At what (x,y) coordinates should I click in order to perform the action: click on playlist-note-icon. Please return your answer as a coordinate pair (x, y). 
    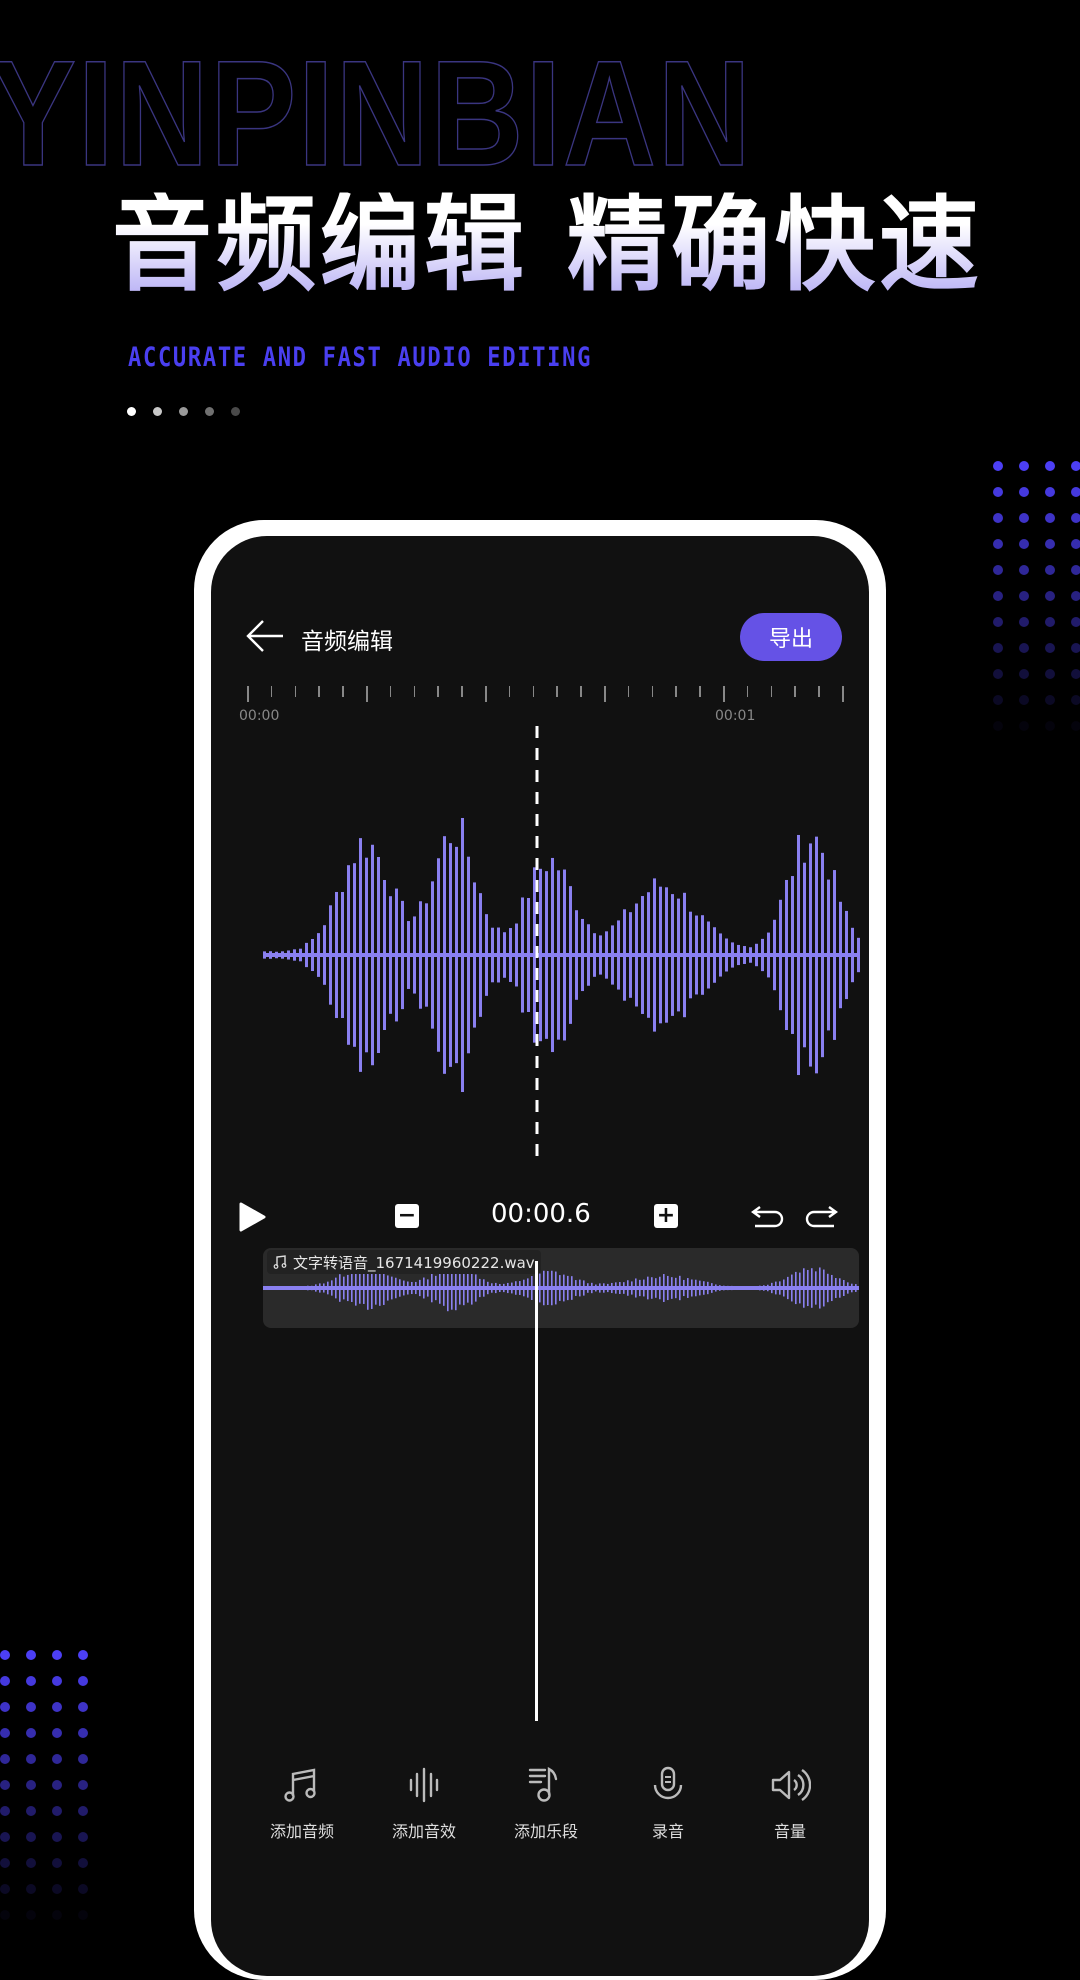
    Looking at the image, I should click on (543, 1784).